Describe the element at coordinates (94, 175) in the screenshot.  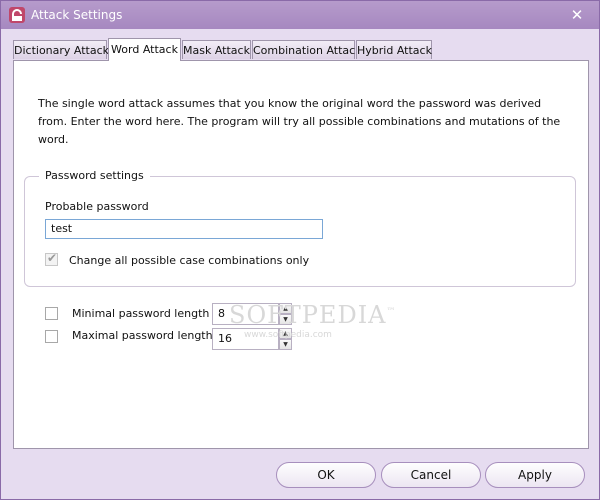
I see `password-settings-legend: Password settings` at that location.